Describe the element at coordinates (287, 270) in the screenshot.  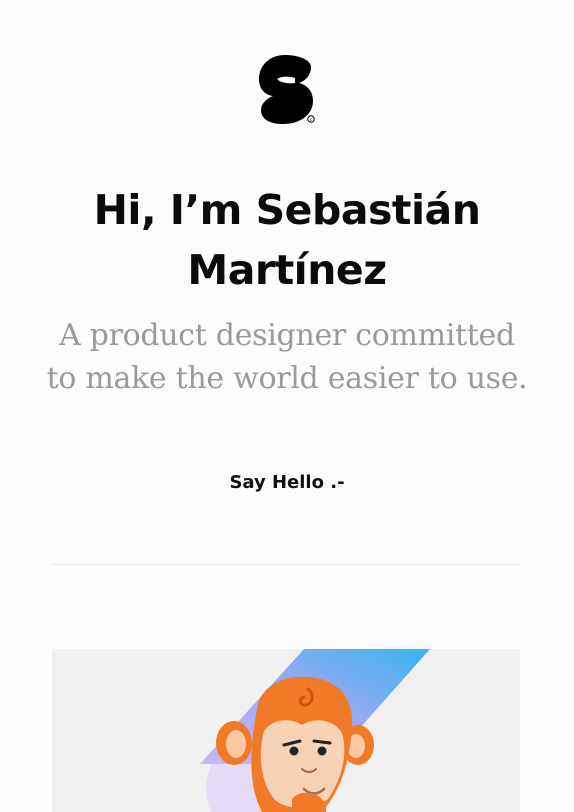
I see `headline-line-2: Martínez` at that location.